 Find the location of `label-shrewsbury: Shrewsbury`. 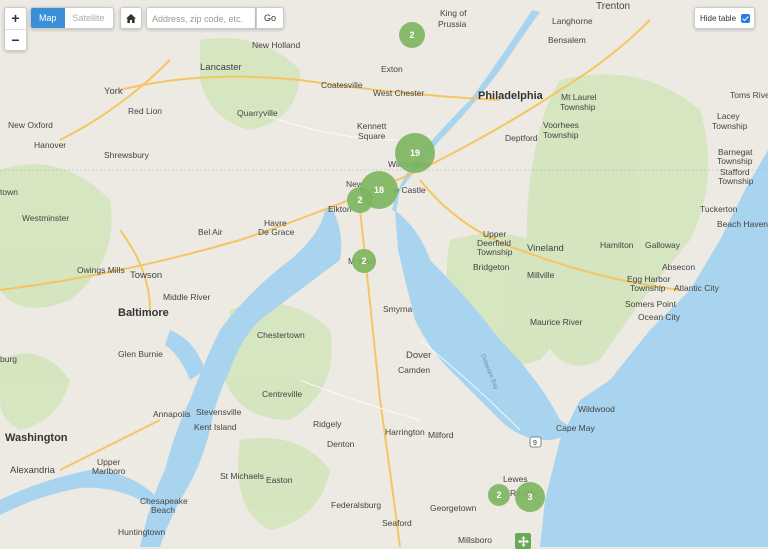

label-shrewsbury: Shrewsbury is located at coordinates (127, 155).